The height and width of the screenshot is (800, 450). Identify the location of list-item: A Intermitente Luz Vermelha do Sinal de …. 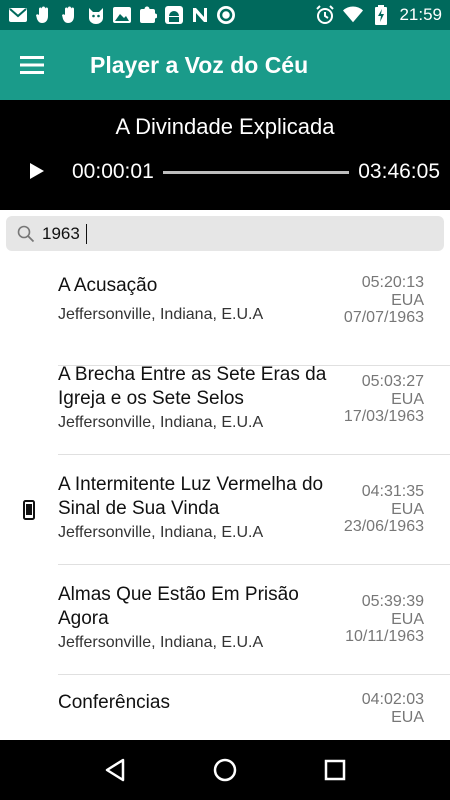
(225, 510).